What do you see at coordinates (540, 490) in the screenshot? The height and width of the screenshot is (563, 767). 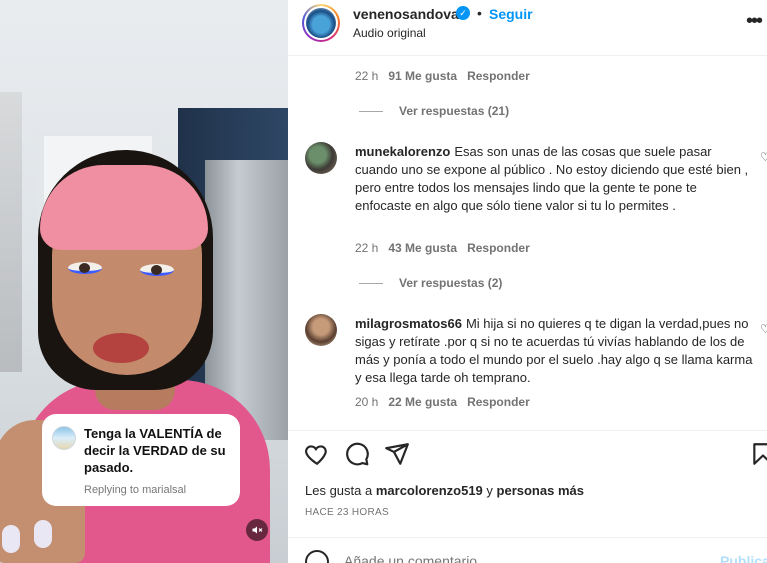 I see `likes-others-link: personas más` at bounding box center [540, 490].